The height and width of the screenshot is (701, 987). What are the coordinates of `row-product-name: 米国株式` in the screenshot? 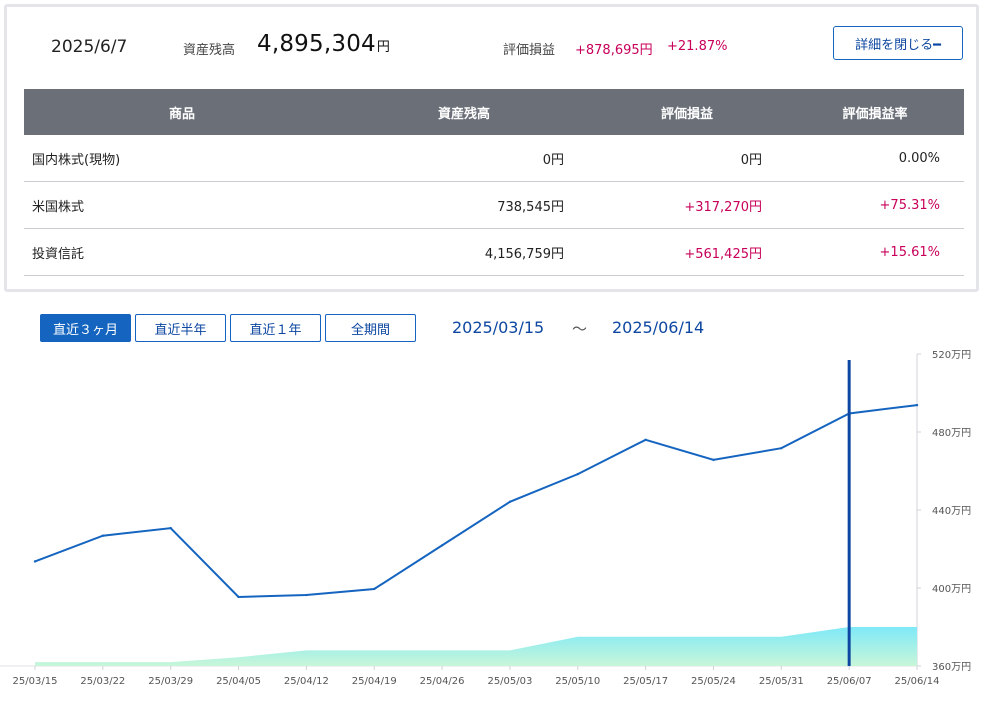 It's located at (182, 205).